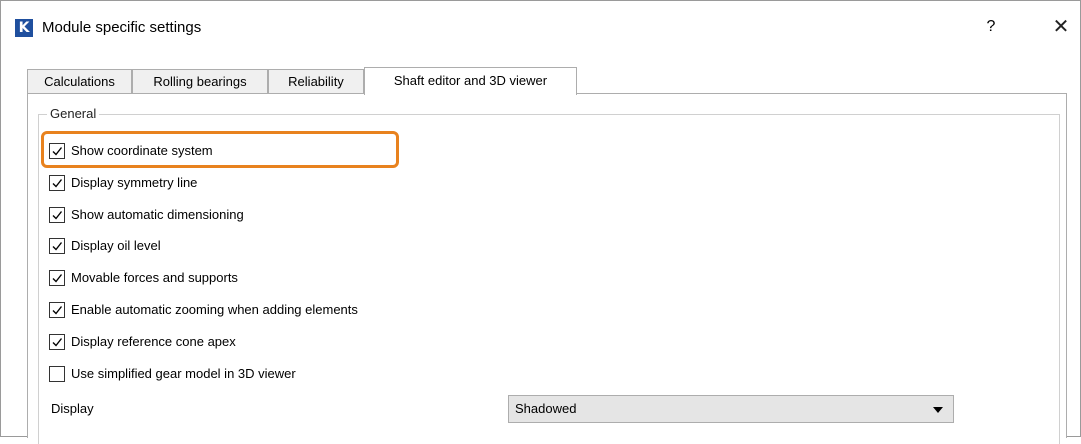 The width and height of the screenshot is (1081, 444). I want to click on option-display-reference-cone-apex: Display reference cone apex, so click(142, 342).